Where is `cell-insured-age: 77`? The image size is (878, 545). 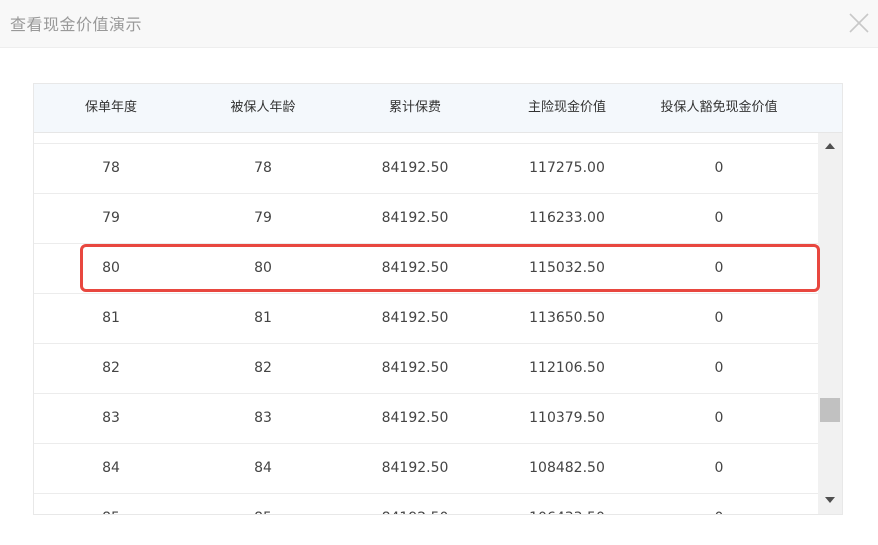
cell-insured-age: 77 is located at coordinates (263, 138).